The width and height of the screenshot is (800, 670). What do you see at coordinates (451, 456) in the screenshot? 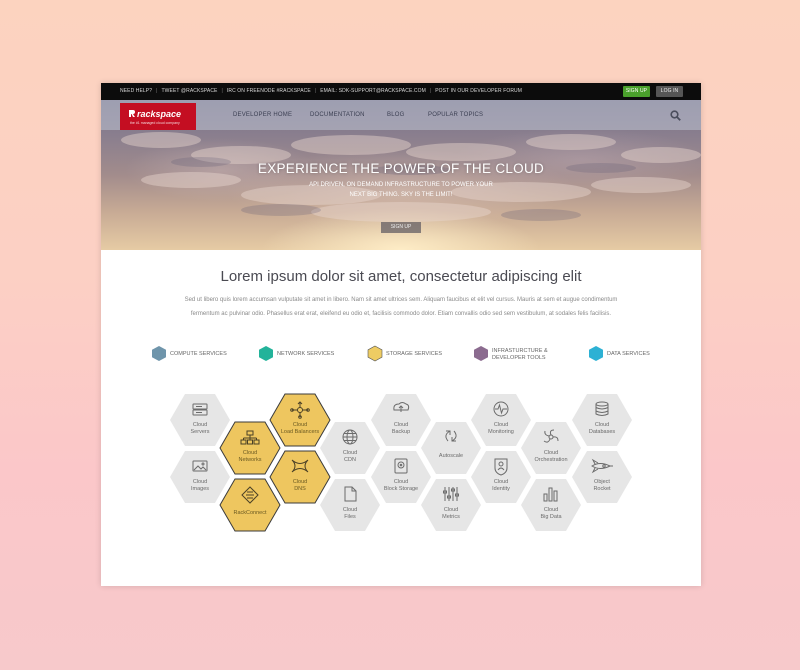
I see `hex-label: Autoscale` at bounding box center [451, 456].